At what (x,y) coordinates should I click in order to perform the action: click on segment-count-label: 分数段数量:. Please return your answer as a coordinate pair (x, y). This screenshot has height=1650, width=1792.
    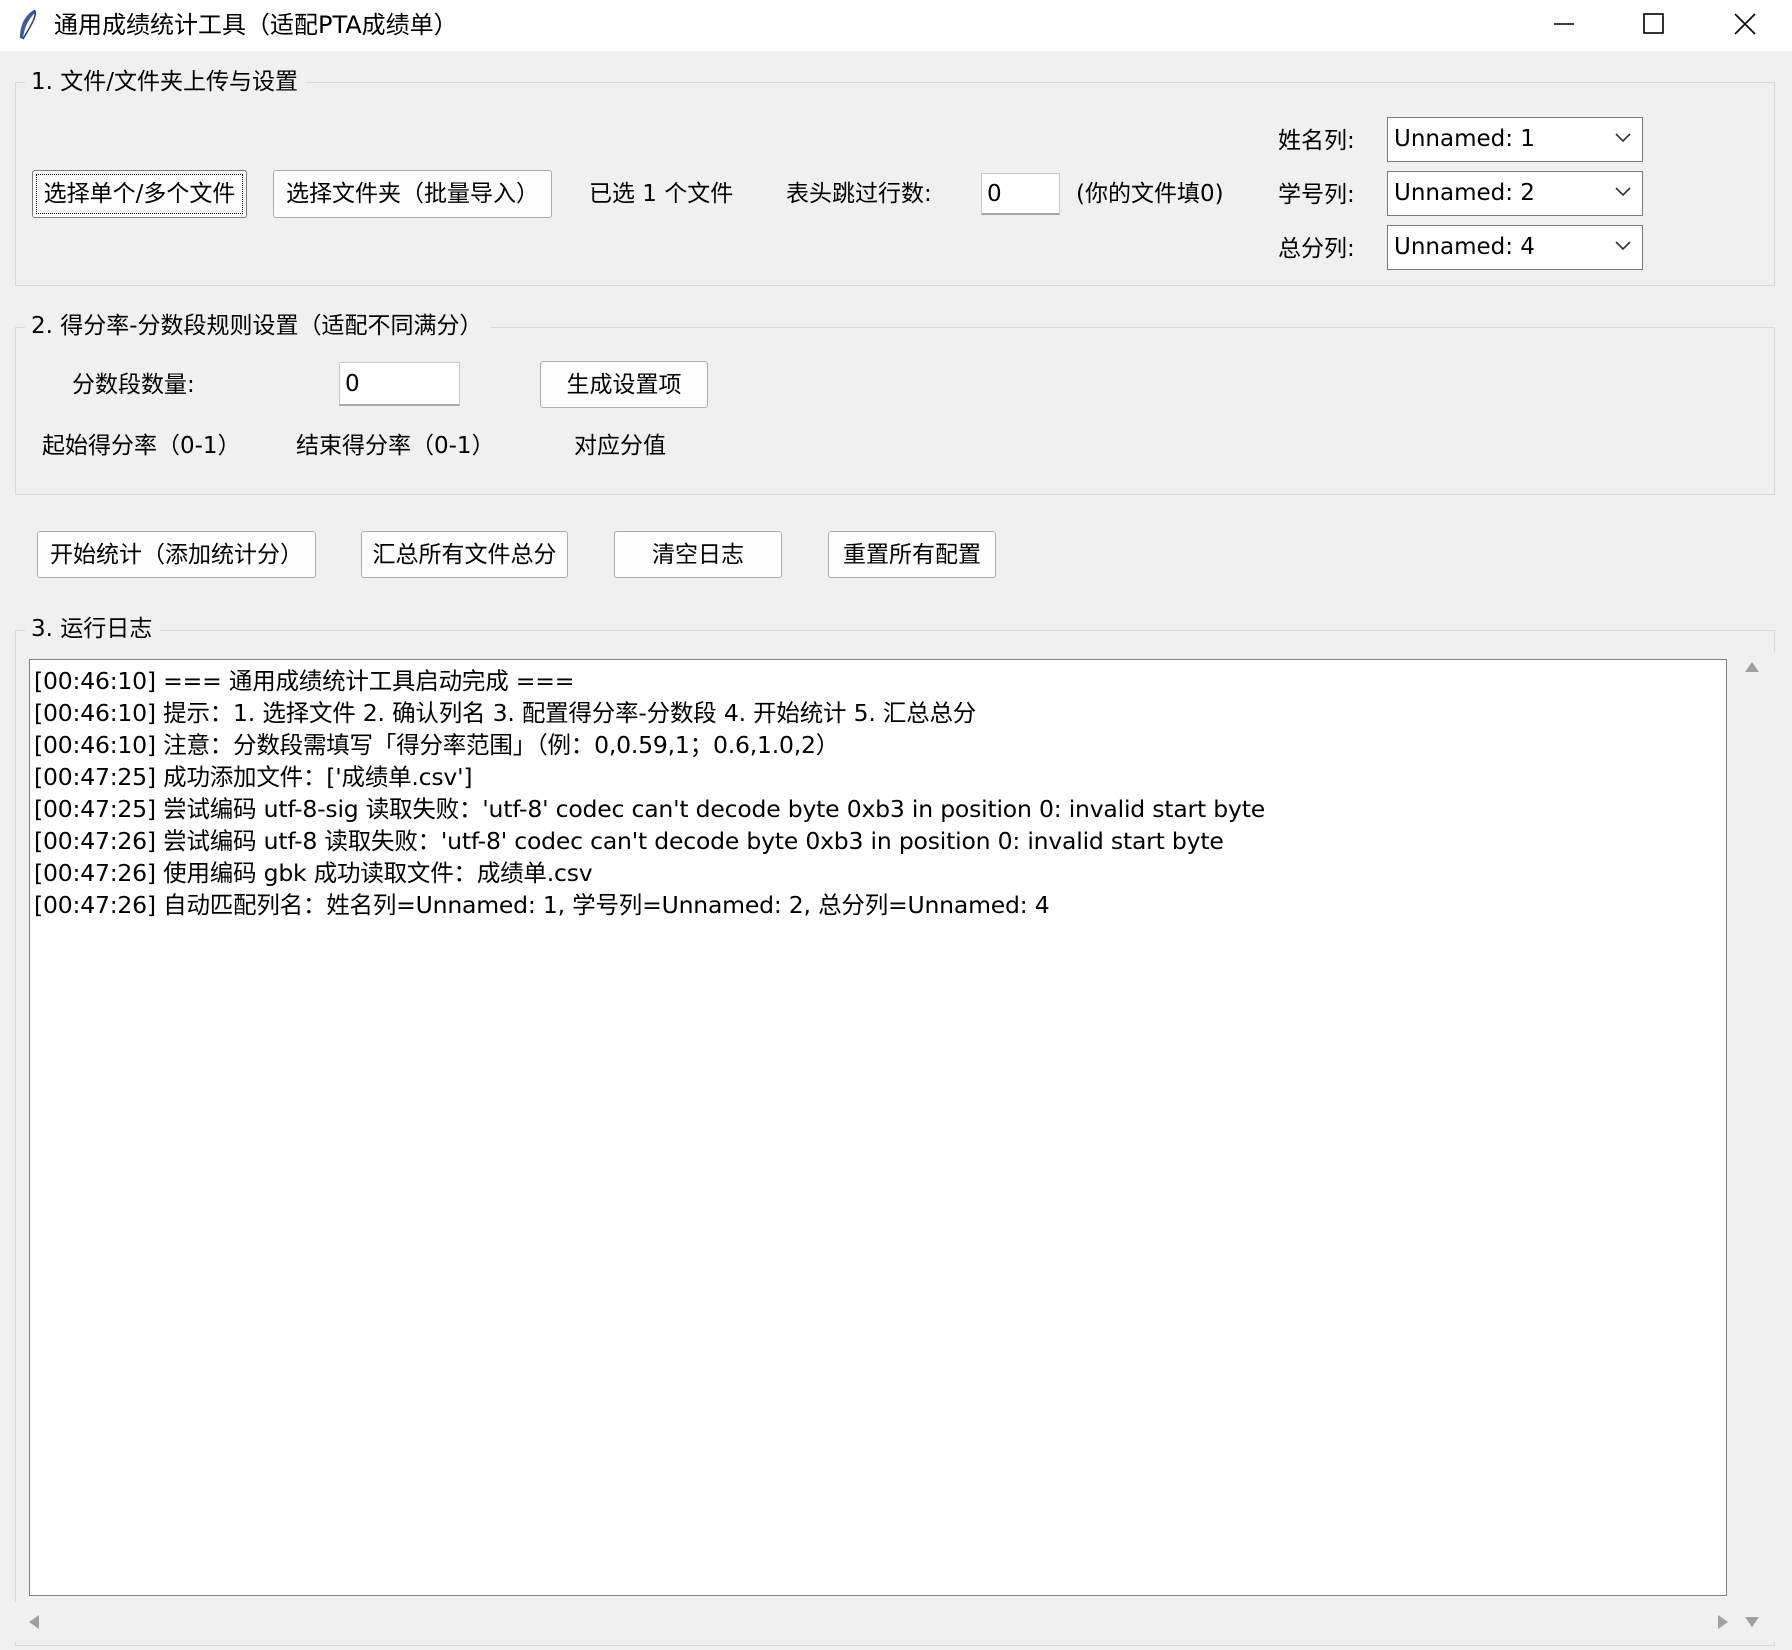
    Looking at the image, I should click on (133, 385).